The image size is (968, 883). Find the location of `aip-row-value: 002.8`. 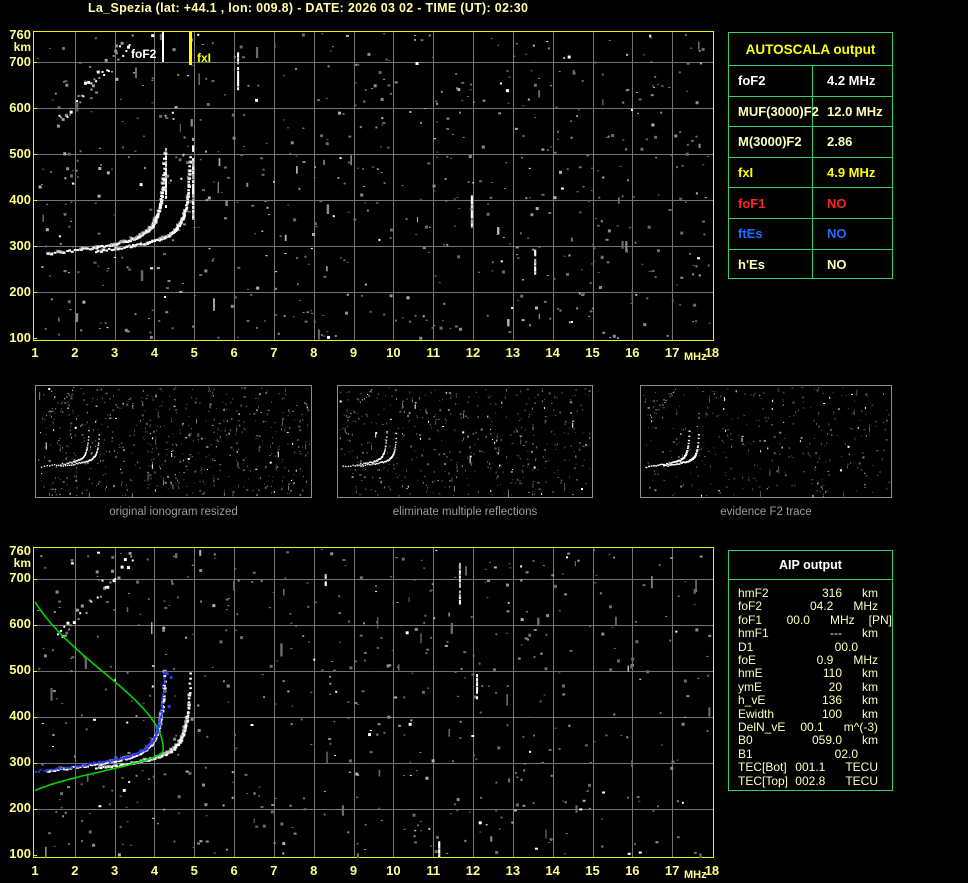

aip-row-value: 002.8 is located at coordinates (810, 780).